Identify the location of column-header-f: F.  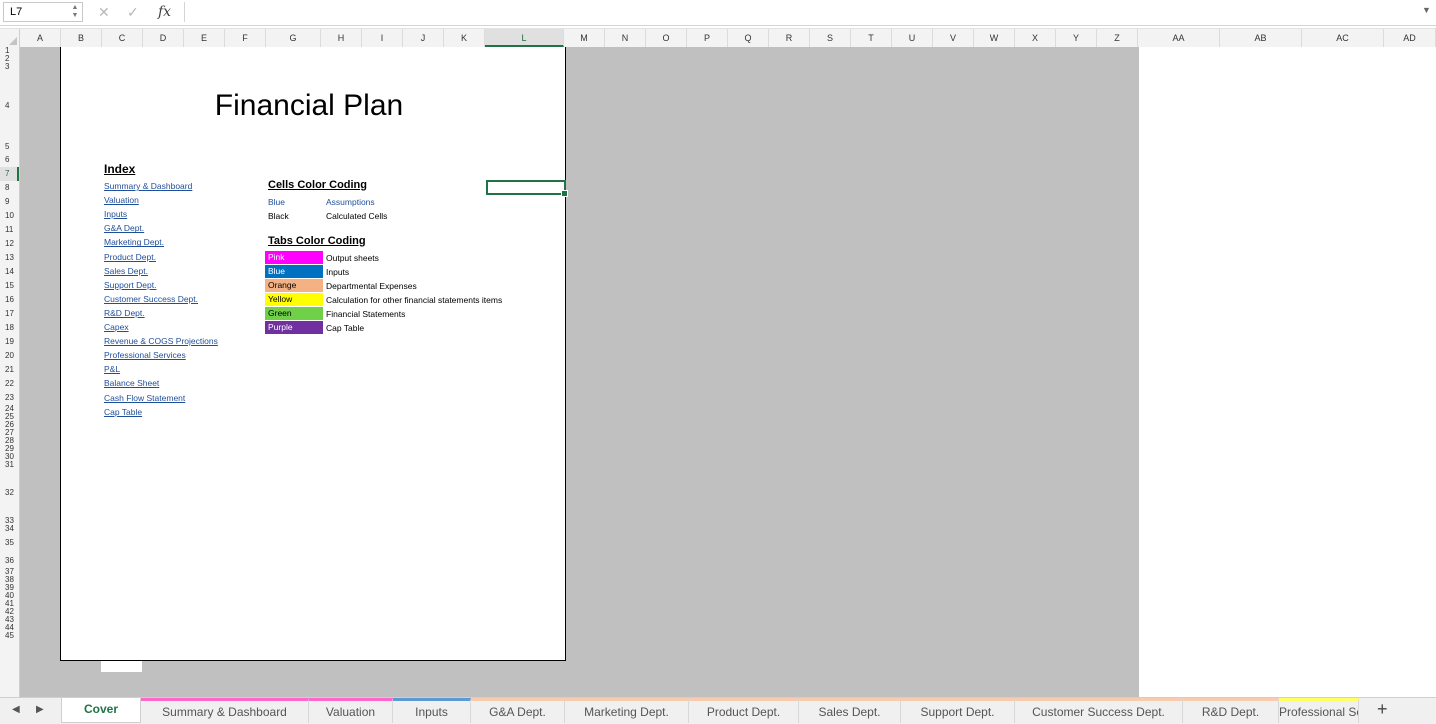
(245, 38).